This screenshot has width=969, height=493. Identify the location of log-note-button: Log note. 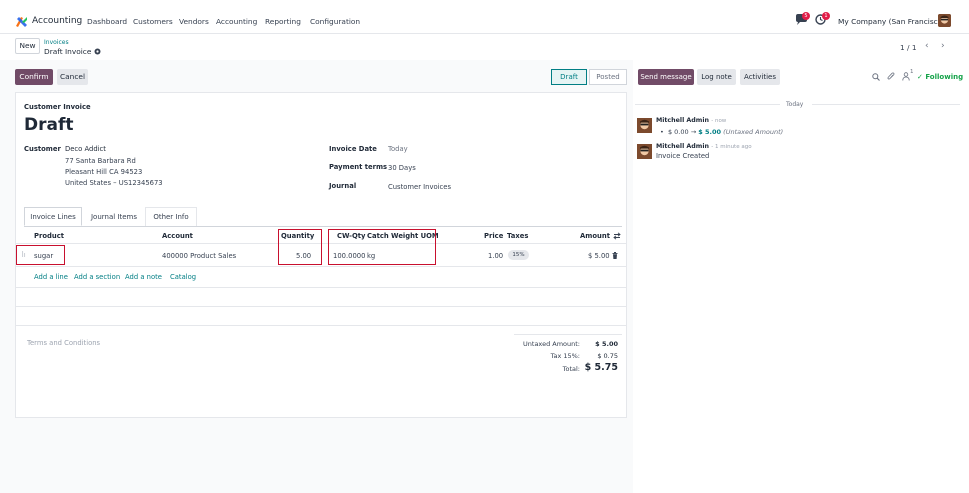
(716, 77).